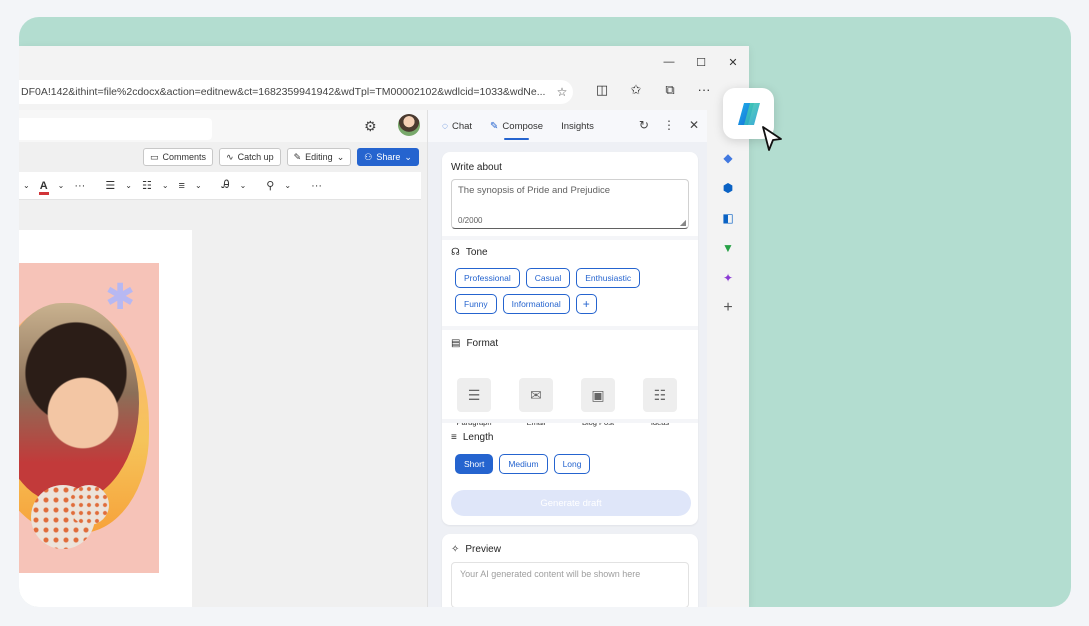  Describe the element at coordinates (89, 418) in the screenshot. I see `document-illustration: ✱` at that location.